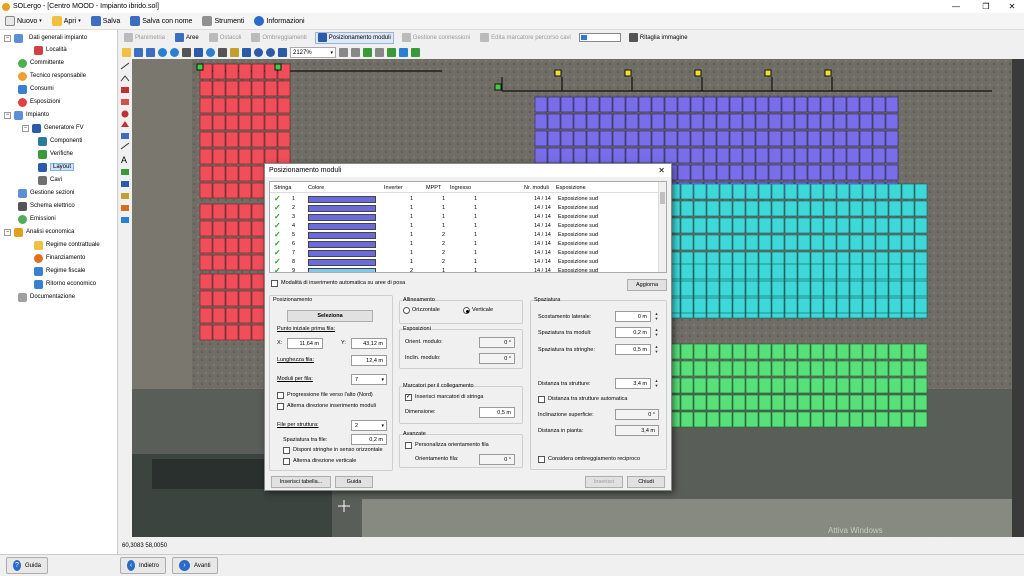 This screenshot has width=1024, height=576. What do you see at coordinates (195, 565) in the screenshot?
I see `next-button: › Avanti` at bounding box center [195, 565].